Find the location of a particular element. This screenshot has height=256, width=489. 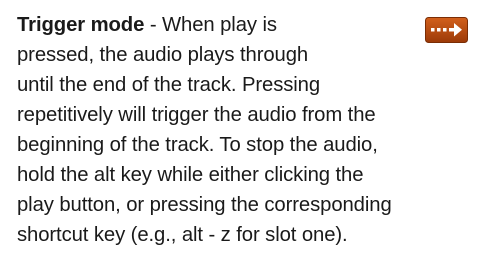

paragraph-line-1: Trigger mode - When play is is located at coordinates (252, 25).